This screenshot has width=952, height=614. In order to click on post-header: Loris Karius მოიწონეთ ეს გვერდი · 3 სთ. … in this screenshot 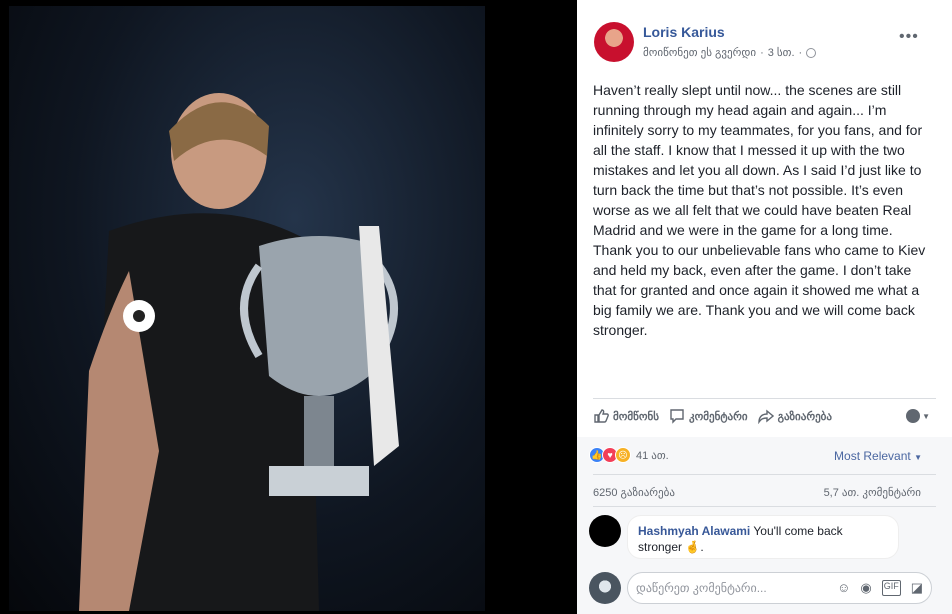, I will do `click(764, 44)`.